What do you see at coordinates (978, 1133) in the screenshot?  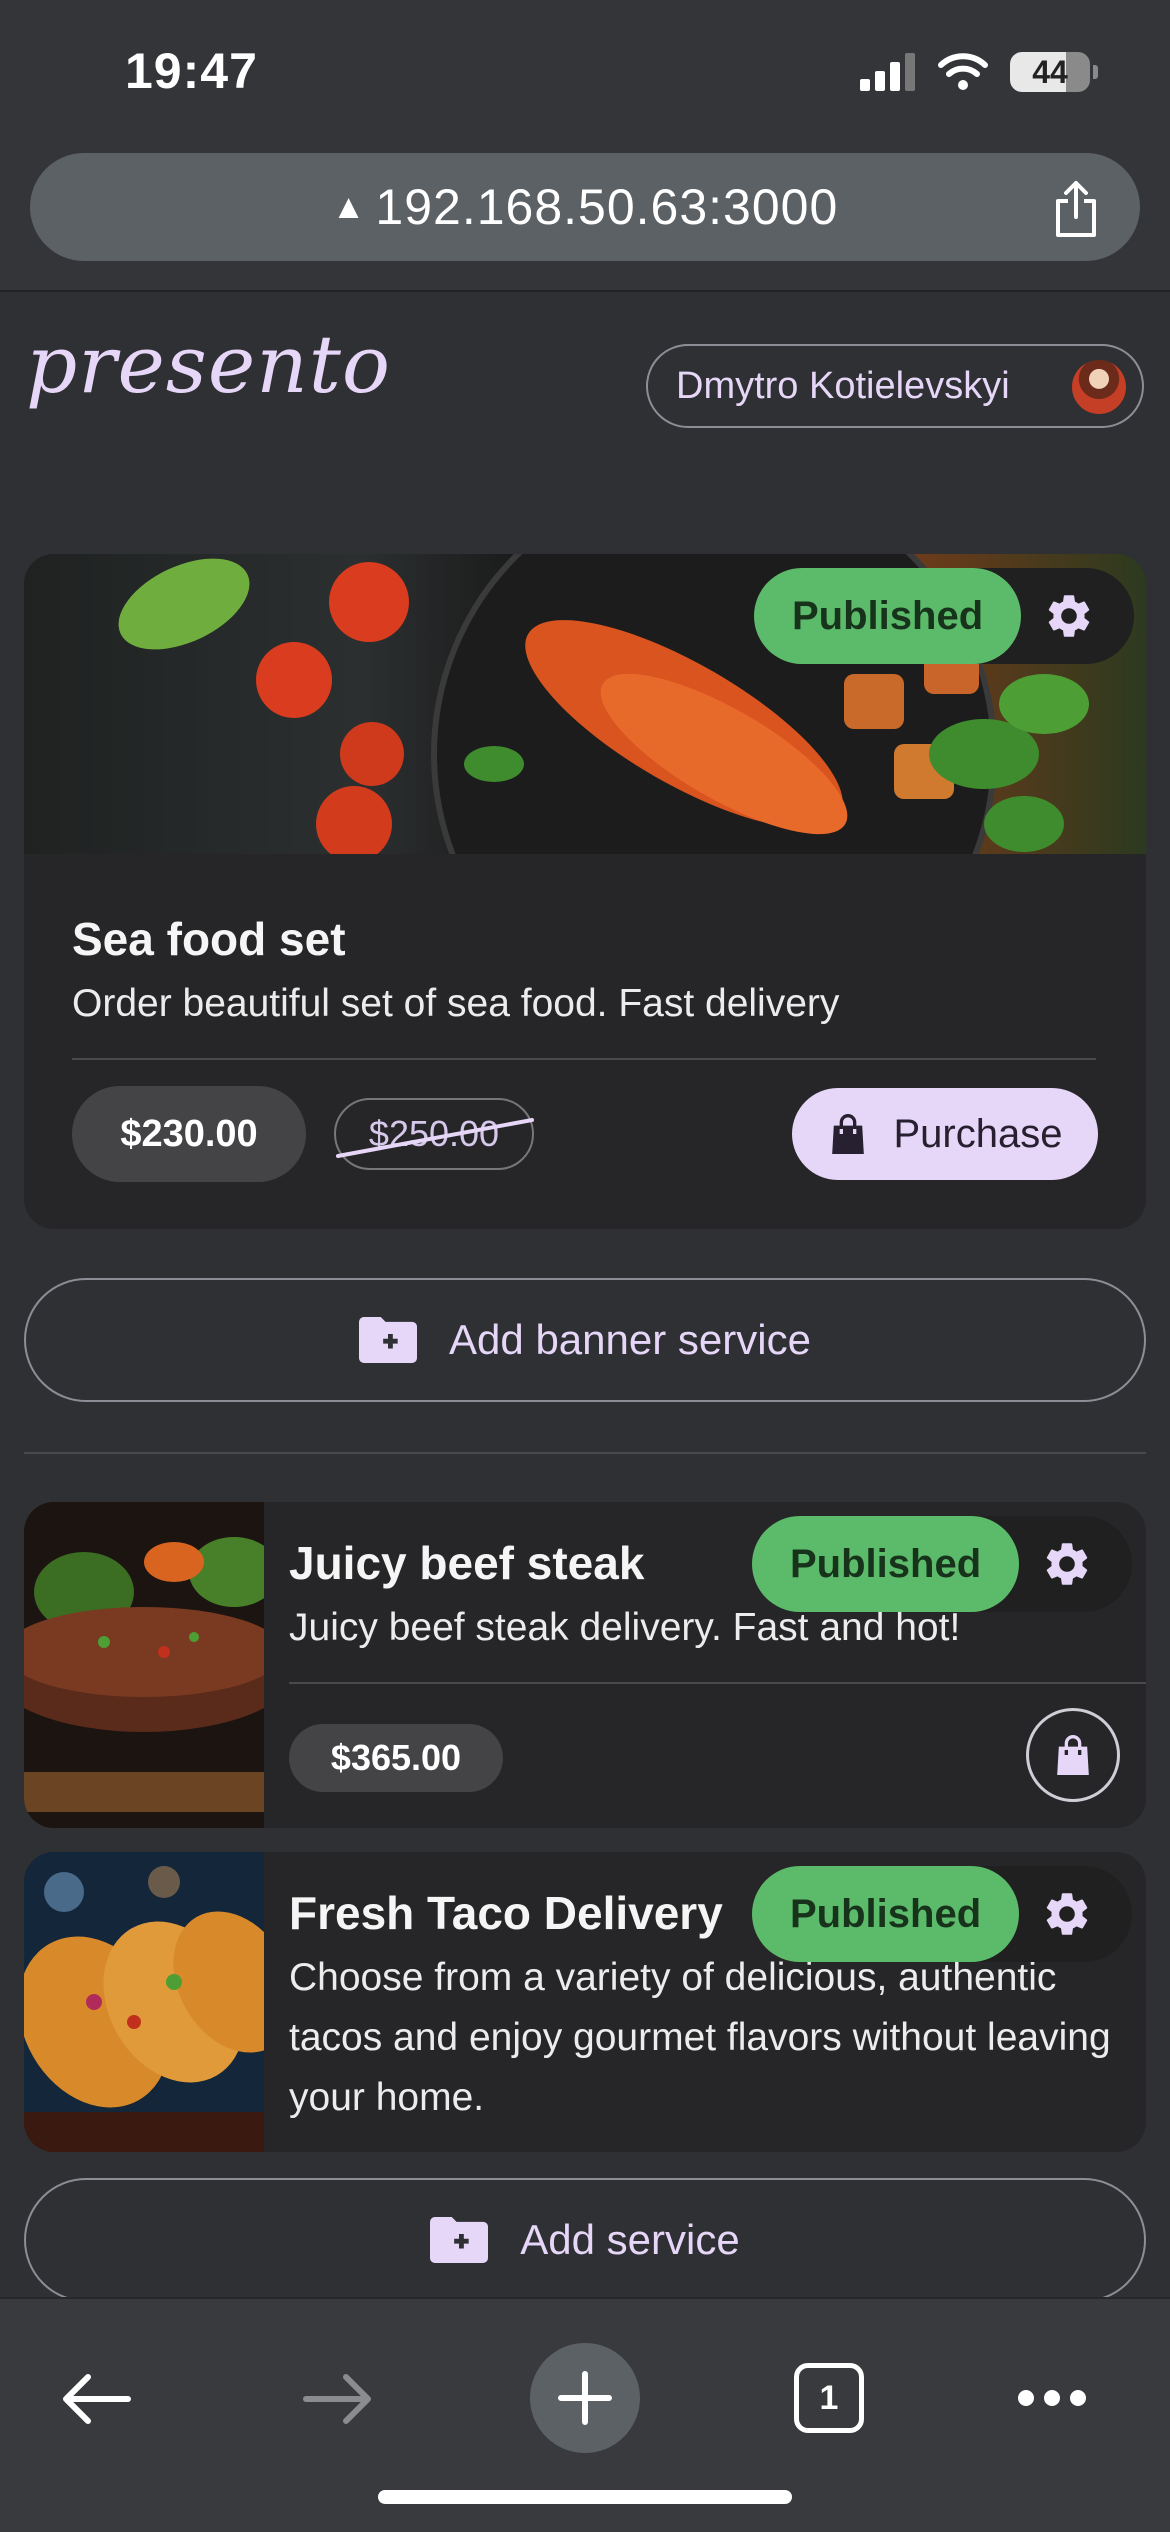 I see `purchase-label: Purchase` at bounding box center [978, 1133].